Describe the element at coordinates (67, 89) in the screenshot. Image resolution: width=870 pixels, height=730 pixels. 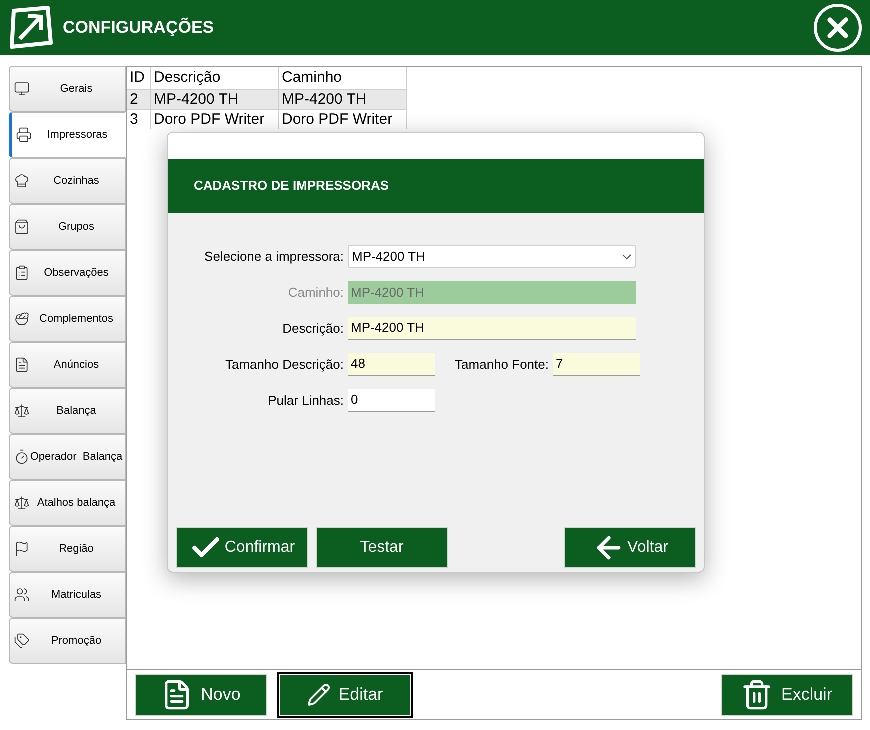
I see `sidebar-tab: Gerais` at that location.